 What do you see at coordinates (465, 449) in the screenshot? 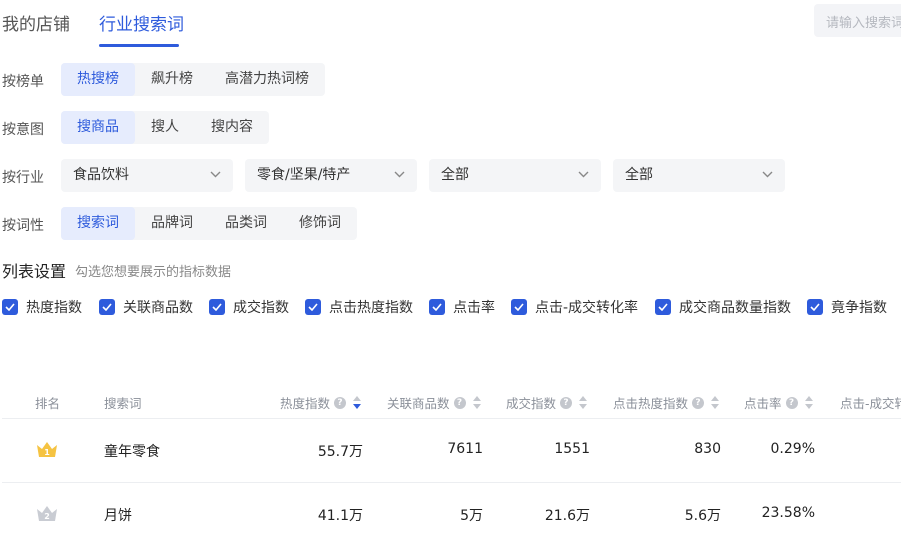
I see `products-cell: 7611` at bounding box center [465, 449].